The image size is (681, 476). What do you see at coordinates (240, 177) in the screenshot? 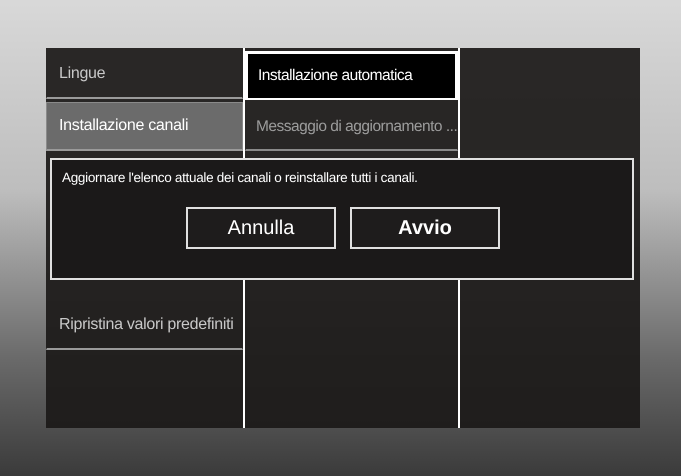
I see `dialog-message: Aggiornare l'elenco attuale dei canali o reinstallare tutti i canali.` at bounding box center [240, 177].